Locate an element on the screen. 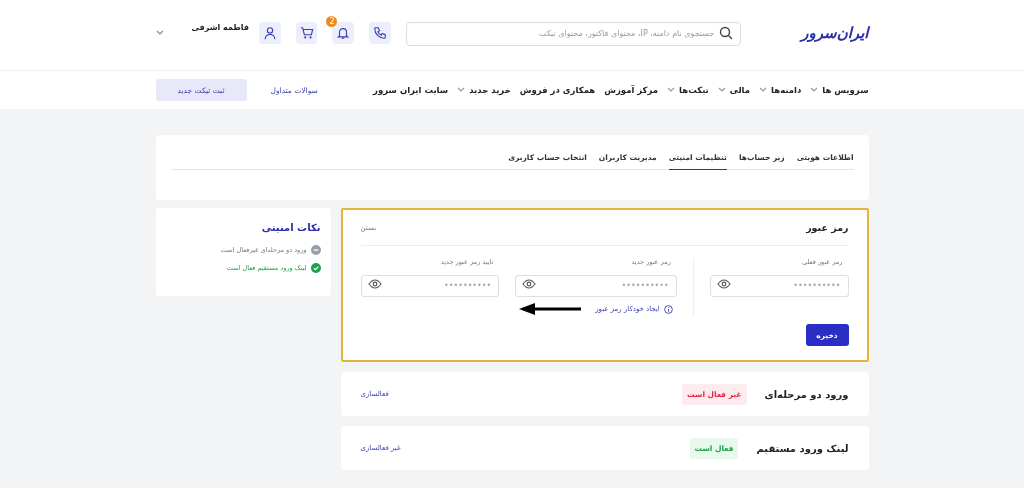  bell-icon is located at coordinates (343, 33).